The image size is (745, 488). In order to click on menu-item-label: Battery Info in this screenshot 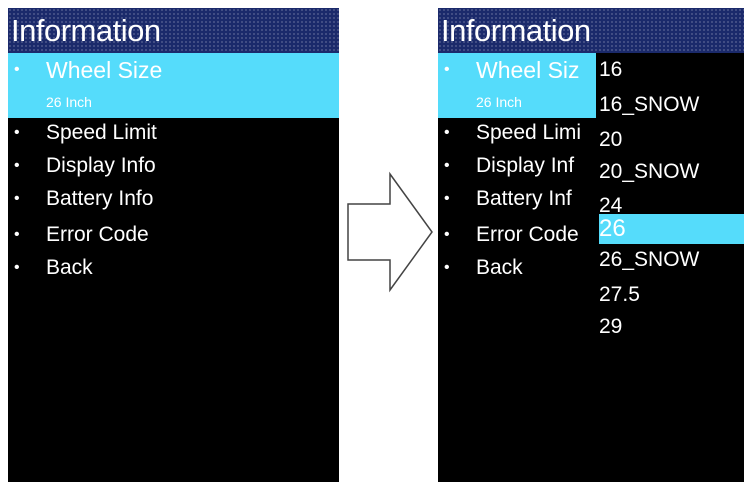, I will do `click(100, 198)`.